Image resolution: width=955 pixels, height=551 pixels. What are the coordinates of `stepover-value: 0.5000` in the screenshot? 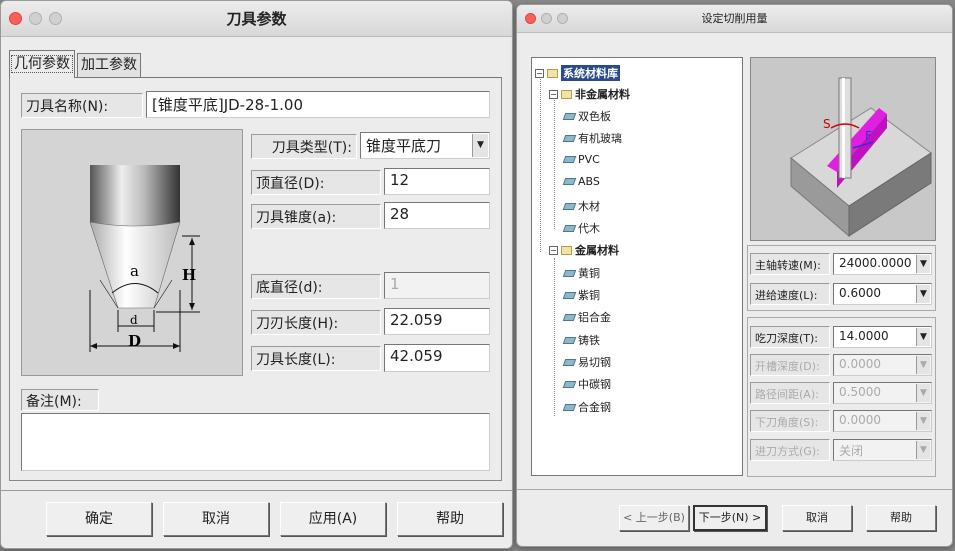 It's located at (860, 392).